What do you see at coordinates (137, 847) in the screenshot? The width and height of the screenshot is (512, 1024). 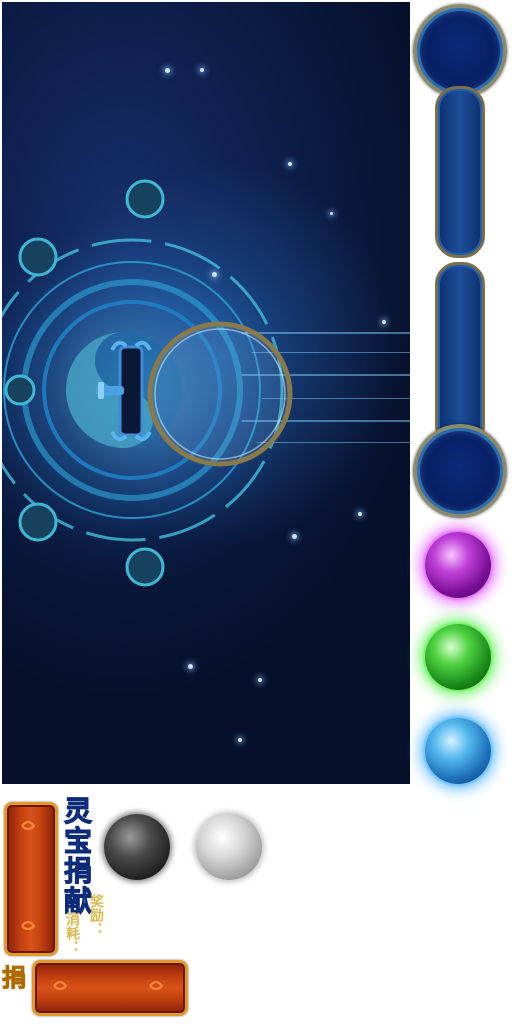 I see `dark-ball-icon` at bounding box center [137, 847].